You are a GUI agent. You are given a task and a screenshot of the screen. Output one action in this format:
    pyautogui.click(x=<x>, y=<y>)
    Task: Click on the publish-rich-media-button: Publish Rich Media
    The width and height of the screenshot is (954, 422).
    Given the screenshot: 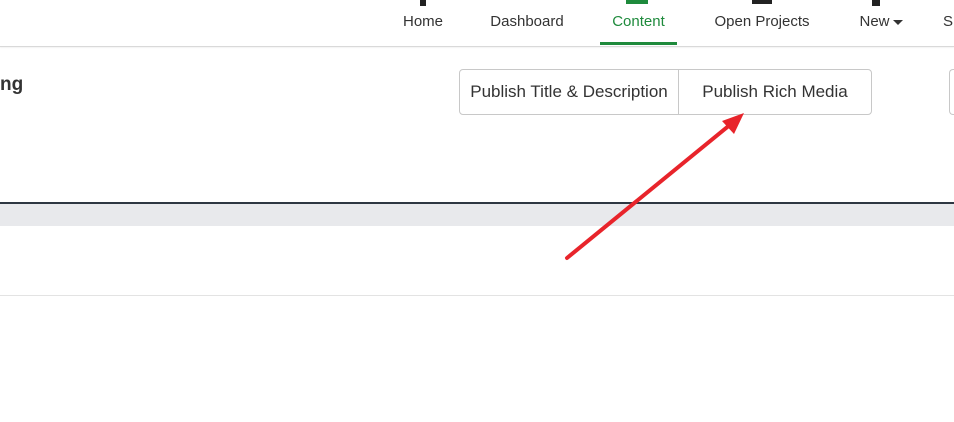 What is the action you would take?
    pyautogui.click(x=774, y=92)
    